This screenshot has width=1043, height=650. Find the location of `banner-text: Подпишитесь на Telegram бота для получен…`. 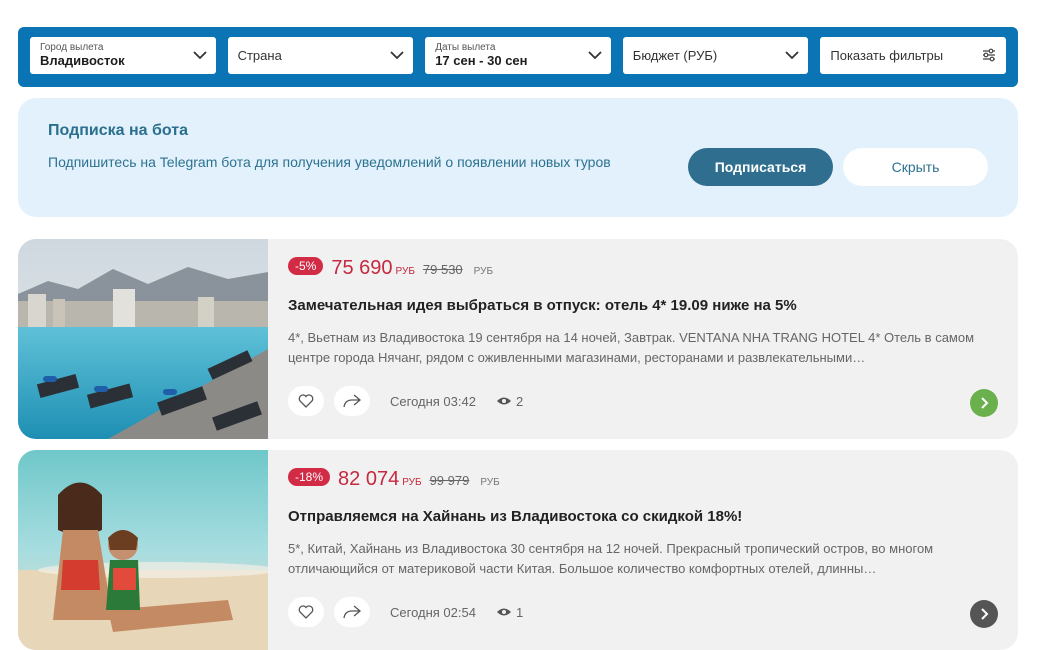

banner-text: Подпишитесь на Telegram бота для получен… is located at coordinates (329, 162).